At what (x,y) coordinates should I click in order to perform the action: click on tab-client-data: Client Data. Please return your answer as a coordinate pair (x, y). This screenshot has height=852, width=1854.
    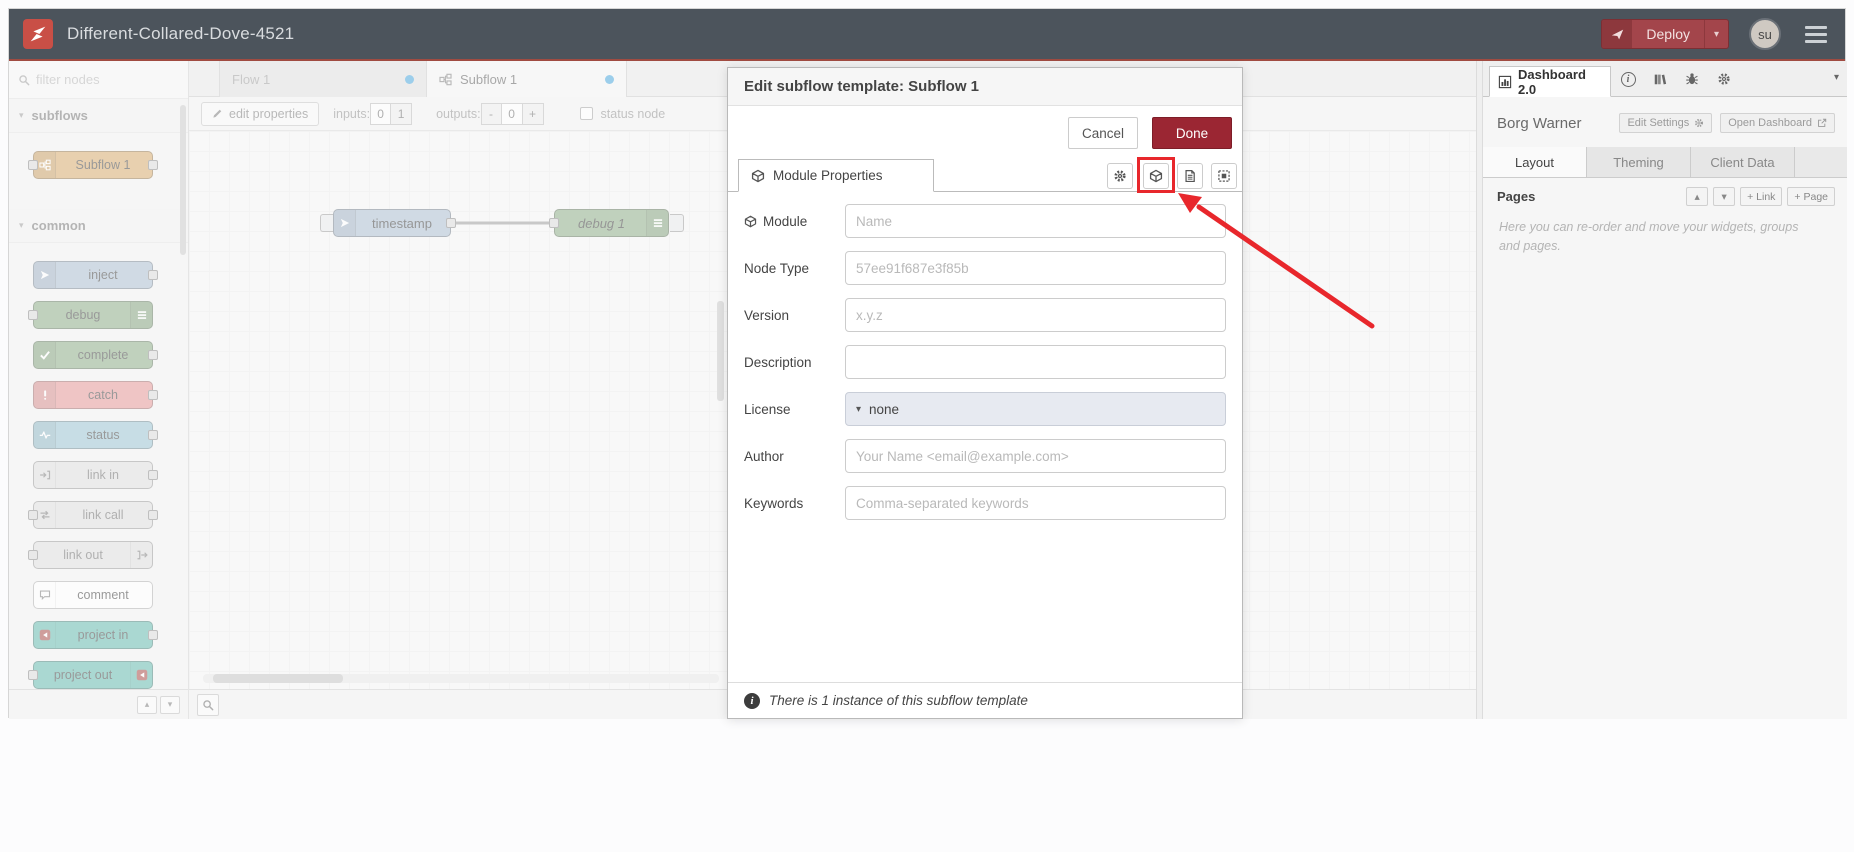
    Looking at the image, I should click on (1743, 162).